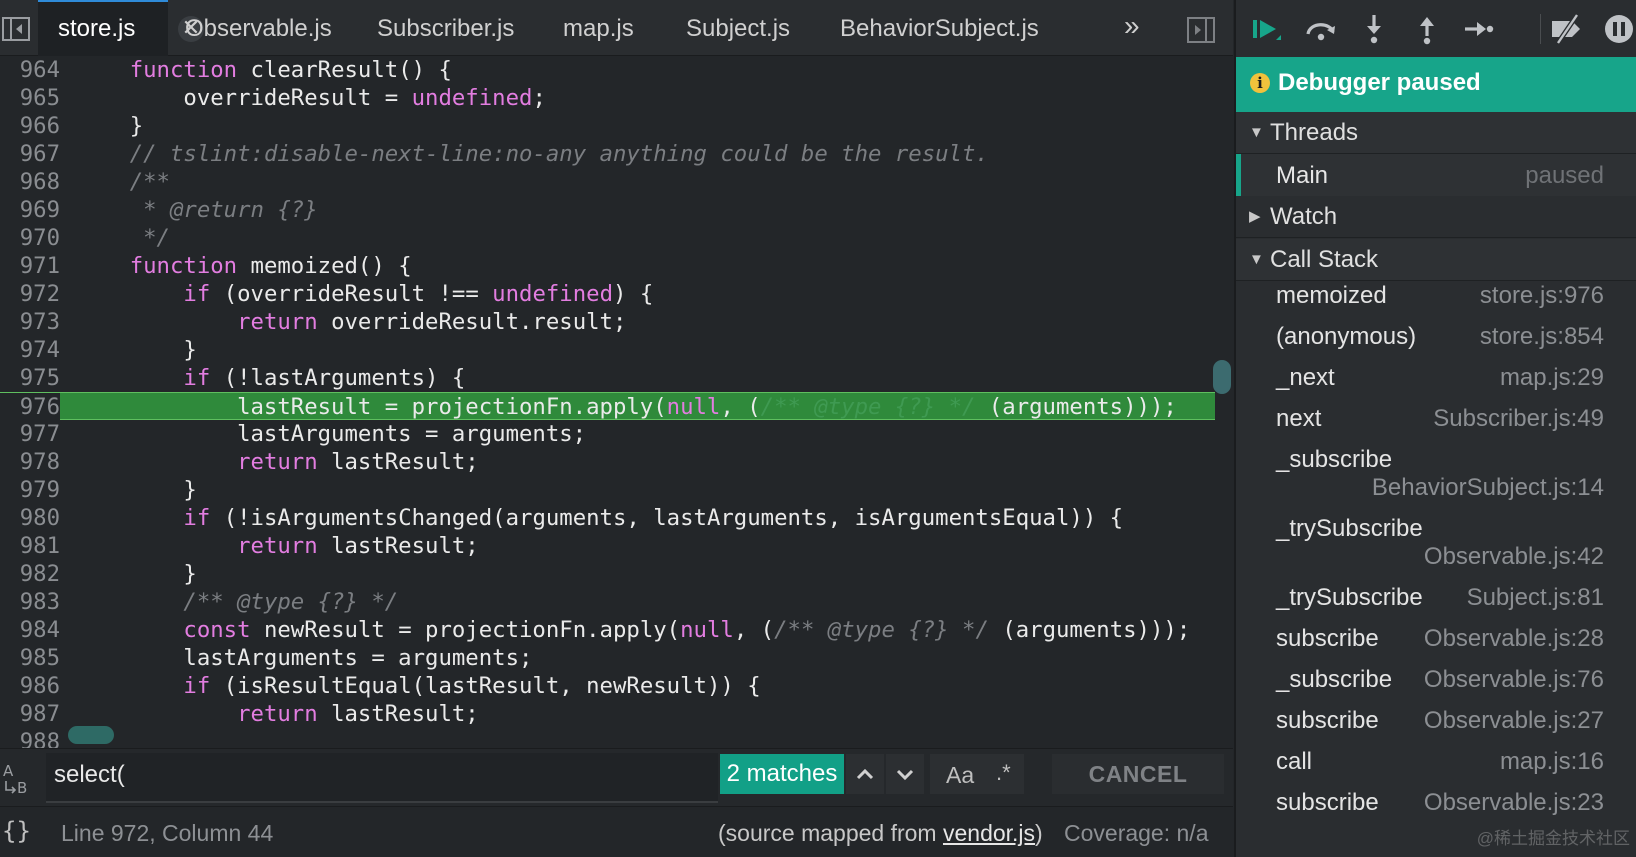 The image size is (1636, 857). What do you see at coordinates (607, 378) in the screenshot?
I see `code-line: 975 if (!lastArguments) {` at bounding box center [607, 378].